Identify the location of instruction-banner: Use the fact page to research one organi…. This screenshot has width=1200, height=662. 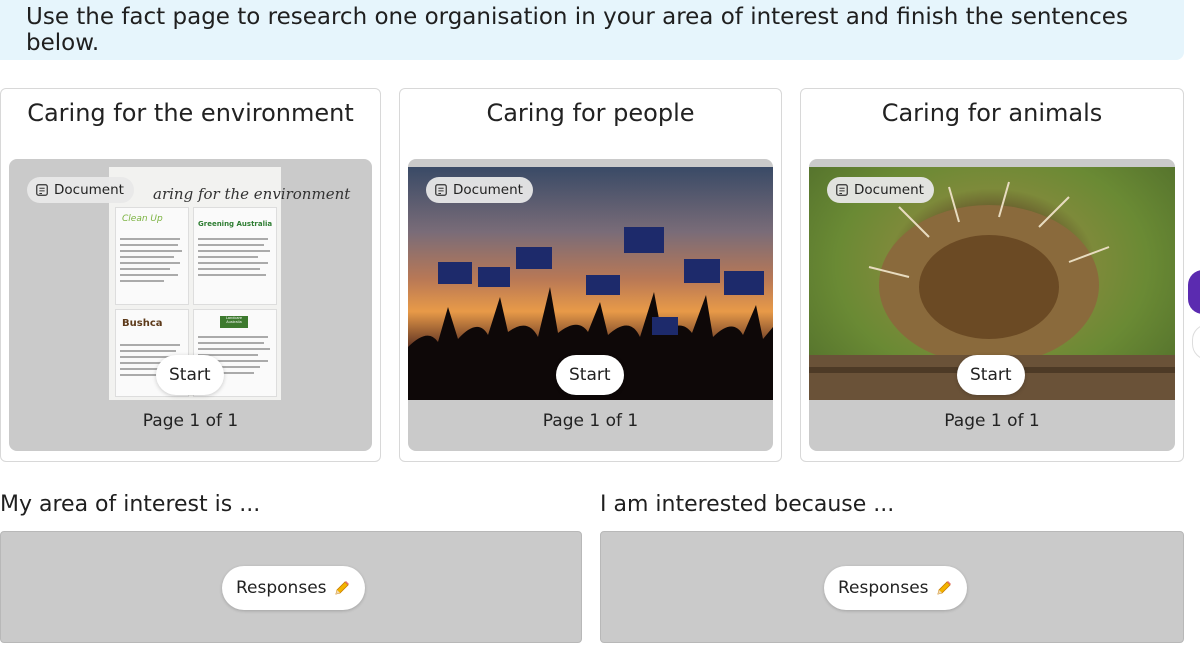
(592, 30).